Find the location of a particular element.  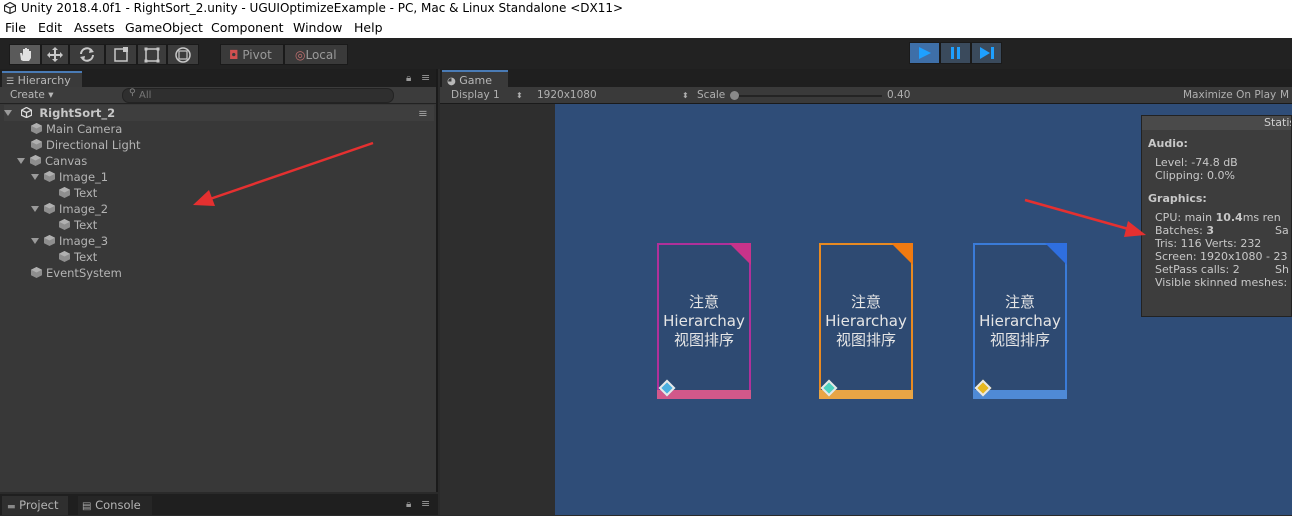

scale-tool-button is located at coordinates (121, 54).